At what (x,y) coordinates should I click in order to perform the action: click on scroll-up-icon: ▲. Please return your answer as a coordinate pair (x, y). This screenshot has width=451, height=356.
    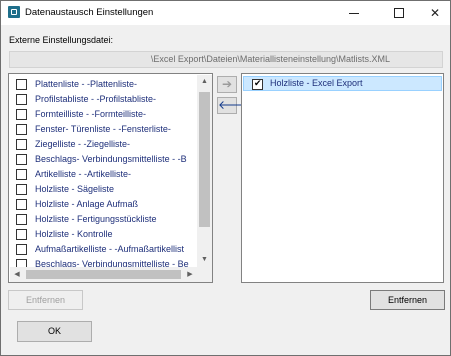
    Looking at the image, I should click on (204, 82).